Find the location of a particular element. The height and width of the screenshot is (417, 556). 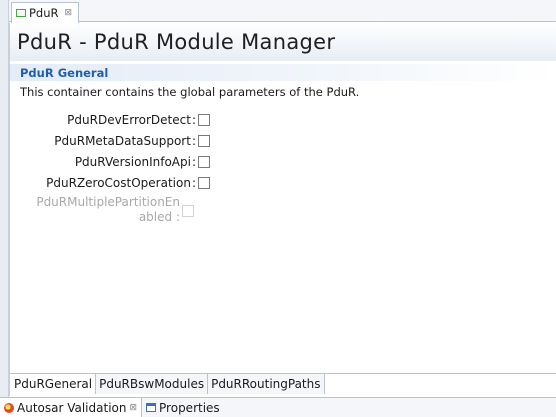

field-label-line2: abled is located at coordinates (155, 217).